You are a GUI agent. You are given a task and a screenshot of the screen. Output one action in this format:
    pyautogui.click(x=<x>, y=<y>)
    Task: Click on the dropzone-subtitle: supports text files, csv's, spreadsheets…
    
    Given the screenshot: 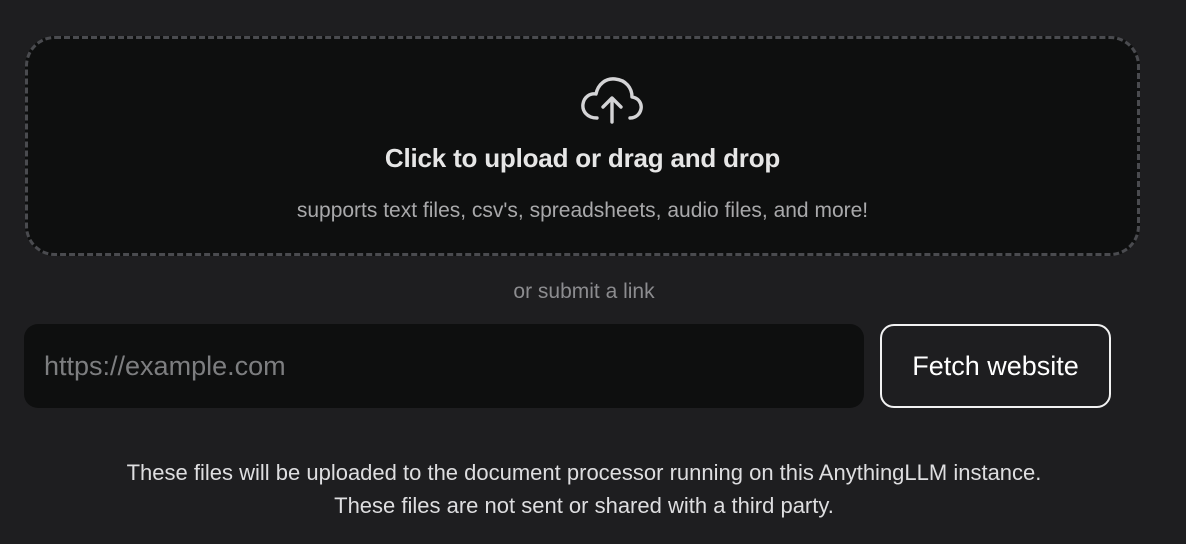 What is the action you would take?
    pyautogui.click(x=582, y=210)
    